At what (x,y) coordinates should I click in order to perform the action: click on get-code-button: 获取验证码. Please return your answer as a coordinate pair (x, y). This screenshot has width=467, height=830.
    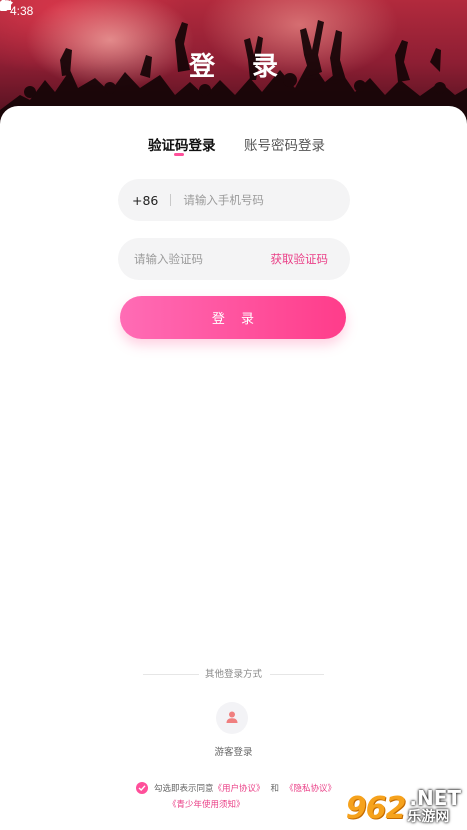
    Looking at the image, I should click on (300, 259).